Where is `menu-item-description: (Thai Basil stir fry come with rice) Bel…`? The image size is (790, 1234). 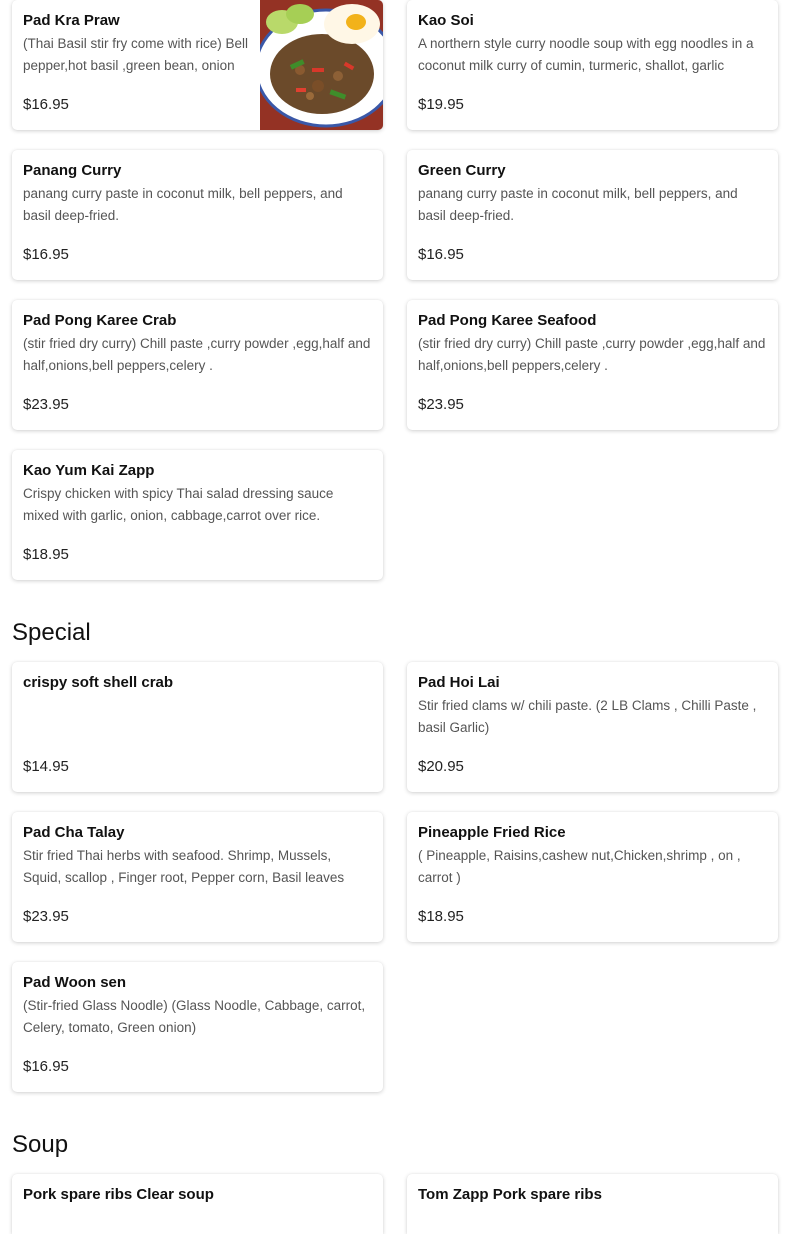
menu-item-description: (Thai Basil stir fry come with rice) Bel… is located at coordinates (136, 54).